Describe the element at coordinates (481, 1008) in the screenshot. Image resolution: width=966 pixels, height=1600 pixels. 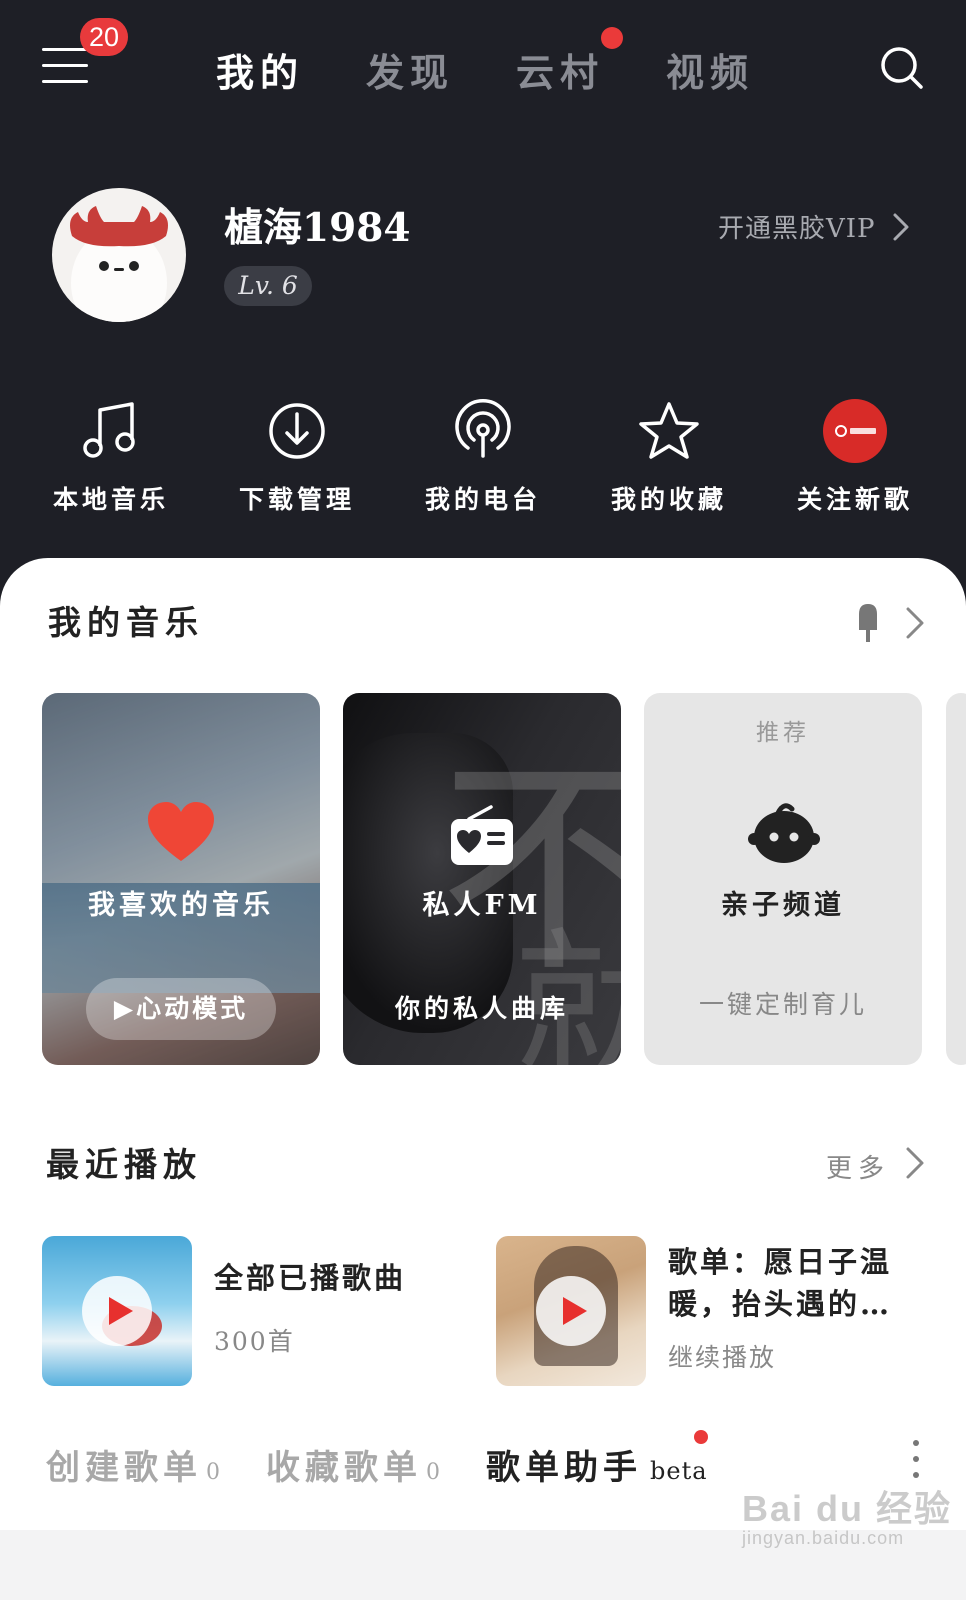
I see `card-subtitle: 你的私人曲库` at that location.